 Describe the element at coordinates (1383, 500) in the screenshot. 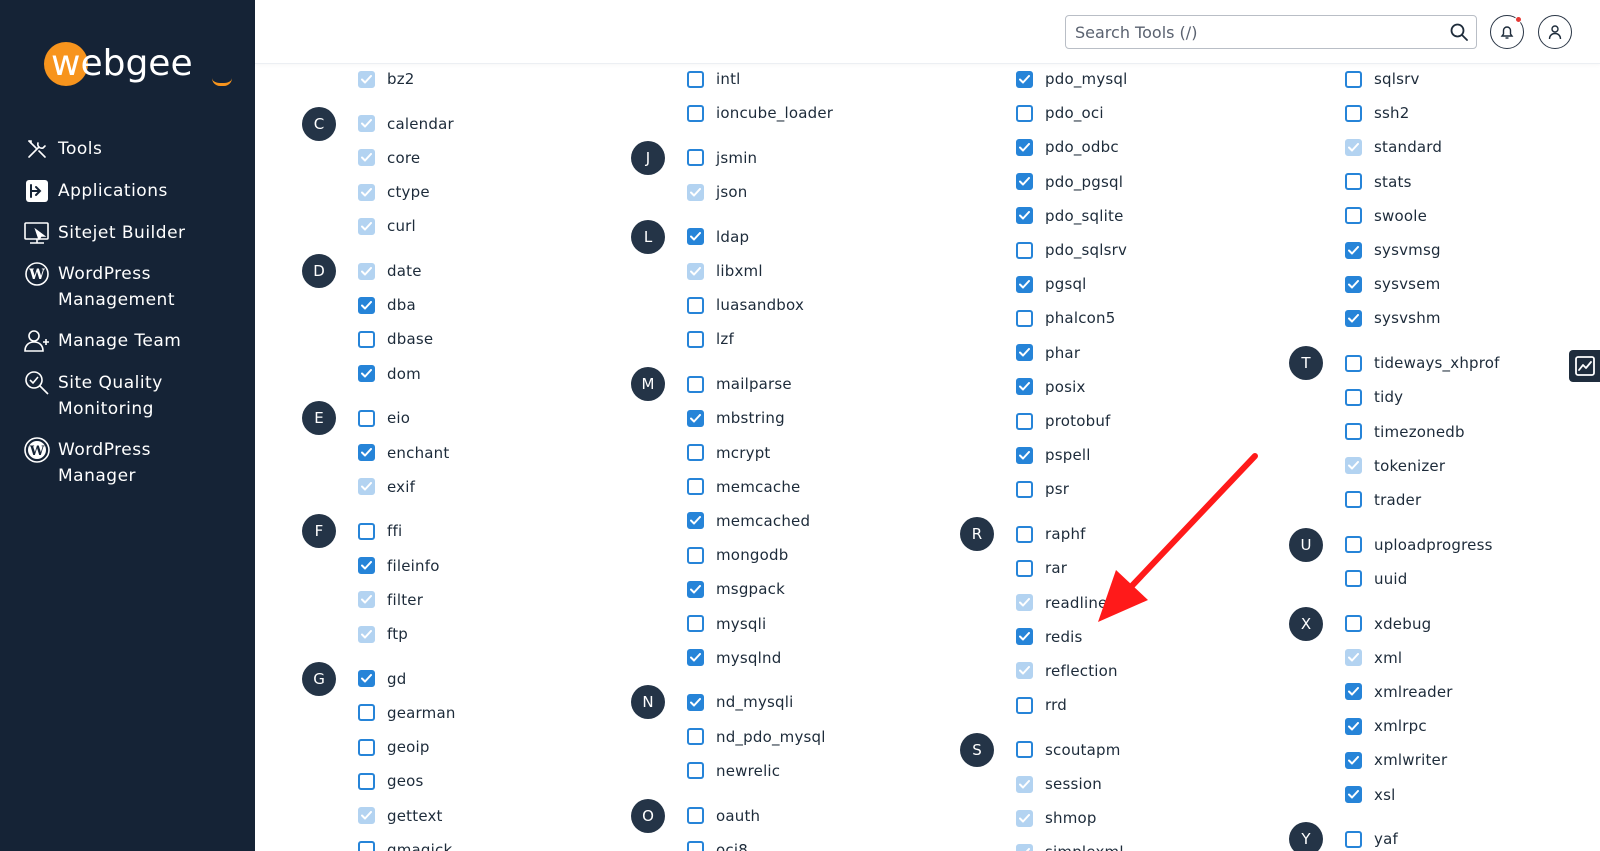

I see `extension-trader: trader` at that location.